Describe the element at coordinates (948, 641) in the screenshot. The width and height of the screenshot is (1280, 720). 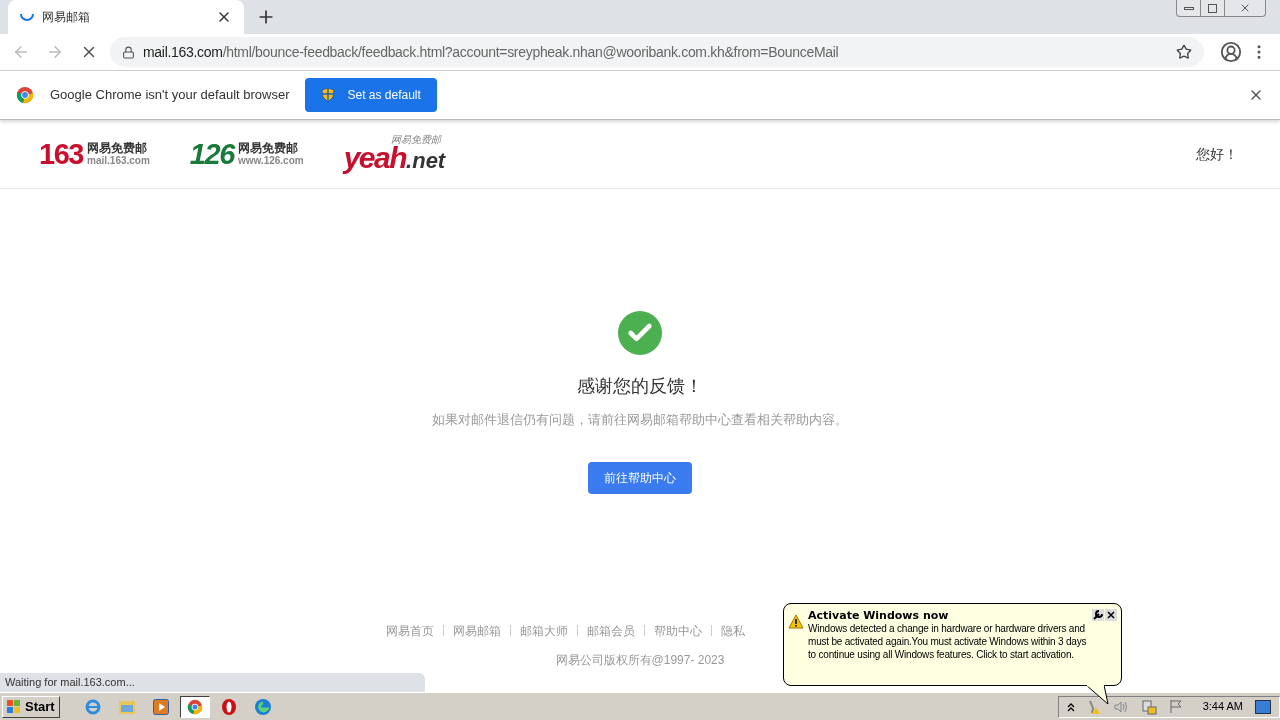
I see `balloon-message: Windows detected a change in hardware or hardware drivers and must be activated again.You must activate Windows within 3 days to continue using all Windows features. Click to start activation.` at that location.